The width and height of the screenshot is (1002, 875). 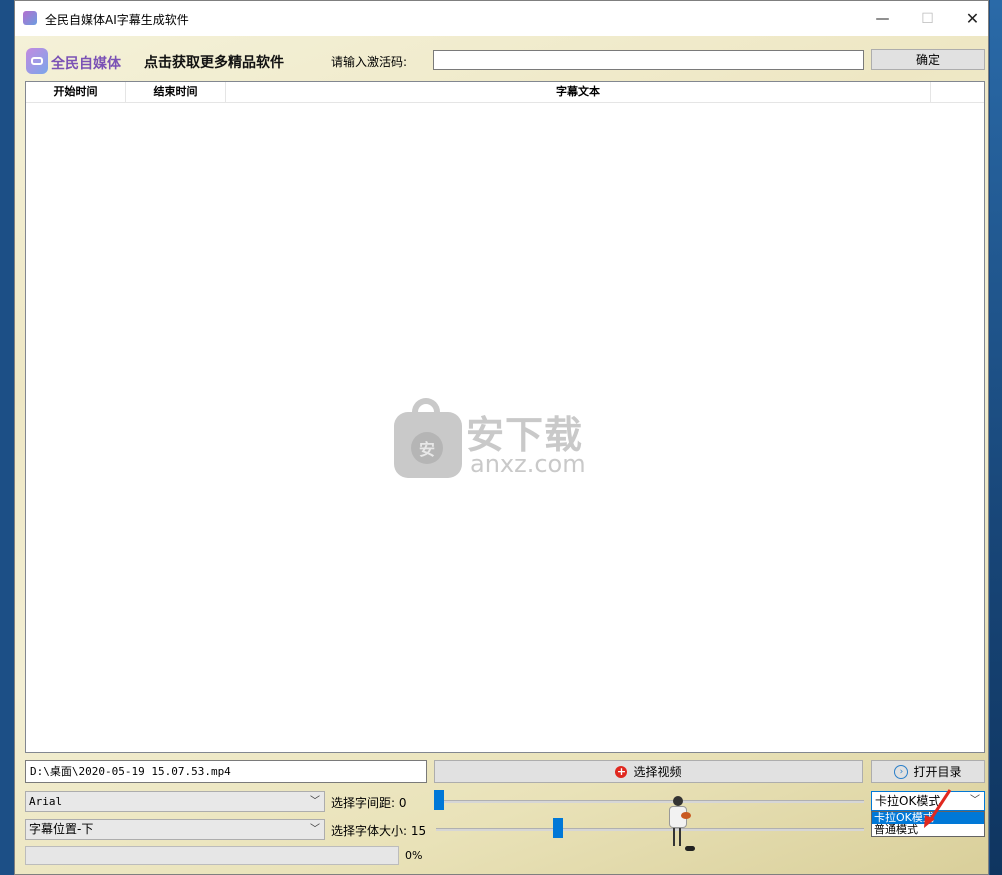 I want to click on font-select: Arial ﹀, so click(x=175, y=801).